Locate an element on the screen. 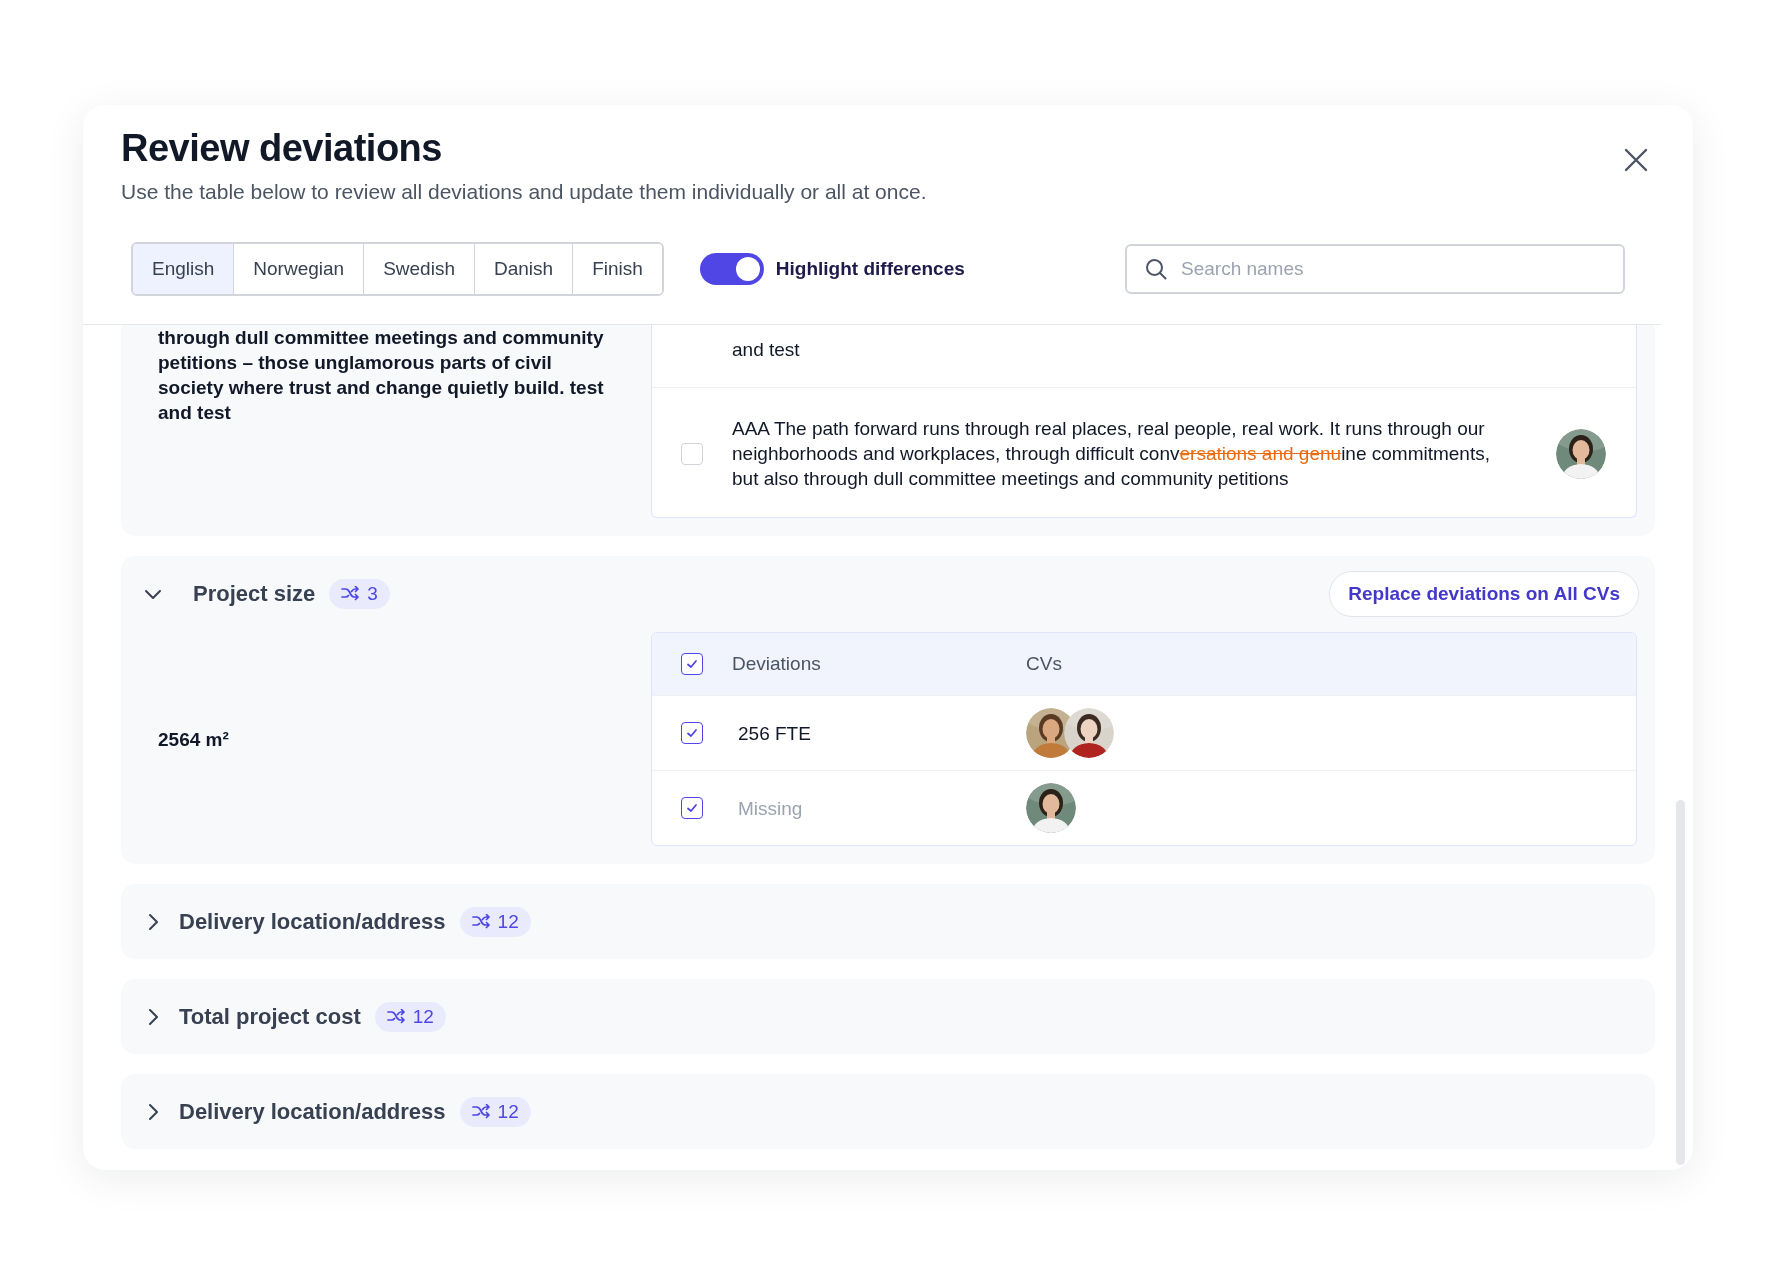 This screenshot has height=1264, width=1774. deviation-text: 256 FTE is located at coordinates (774, 733).